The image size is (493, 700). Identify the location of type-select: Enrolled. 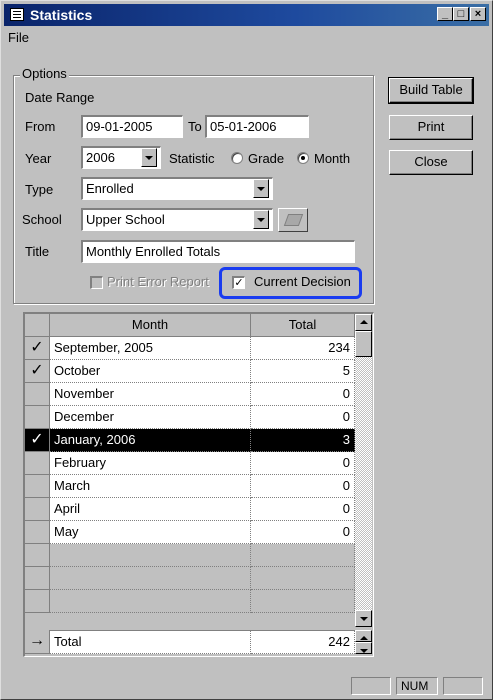
(177, 188).